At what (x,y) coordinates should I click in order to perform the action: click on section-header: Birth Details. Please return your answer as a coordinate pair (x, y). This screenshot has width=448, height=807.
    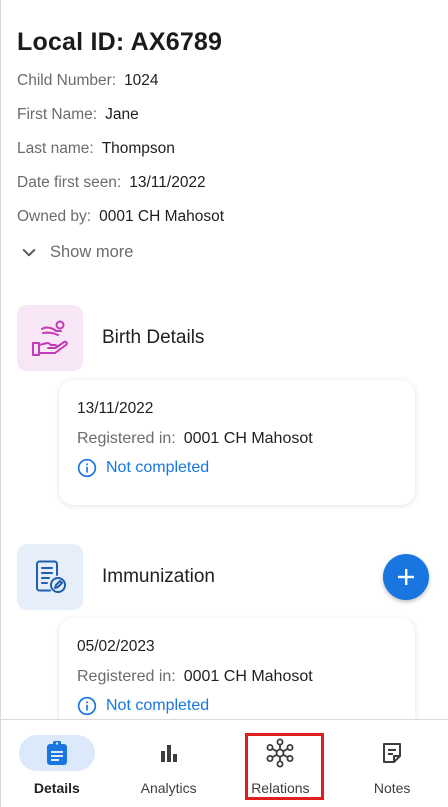
    Looking at the image, I should click on (224, 338).